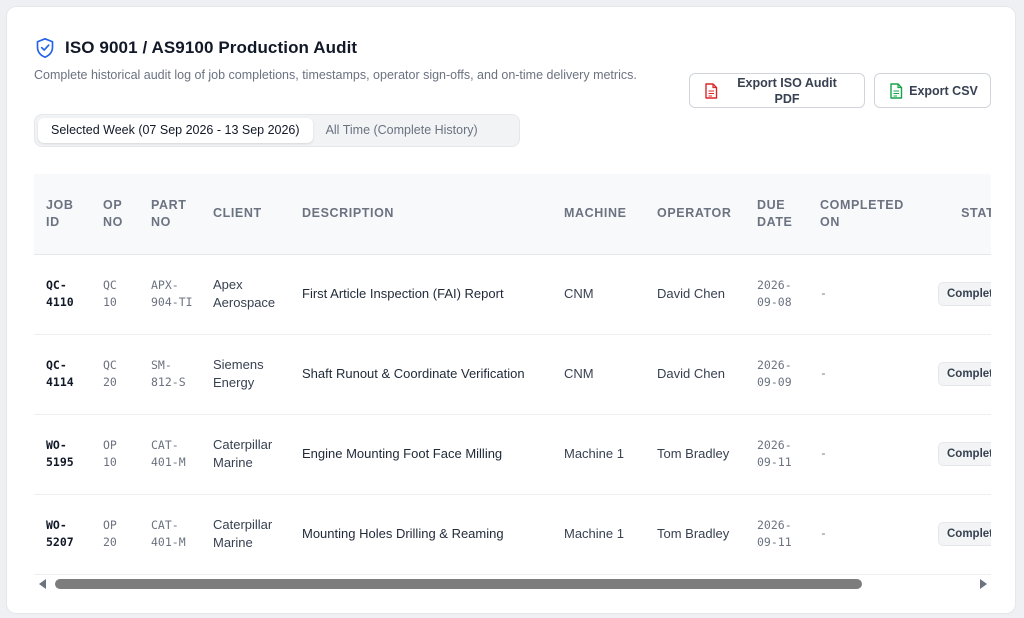 The image size is (1024, 618). What do you see at coordinates (170, 214) in the screenshot?
I see `column-header-part-no: PART NO` at bounding box center [170, 214].